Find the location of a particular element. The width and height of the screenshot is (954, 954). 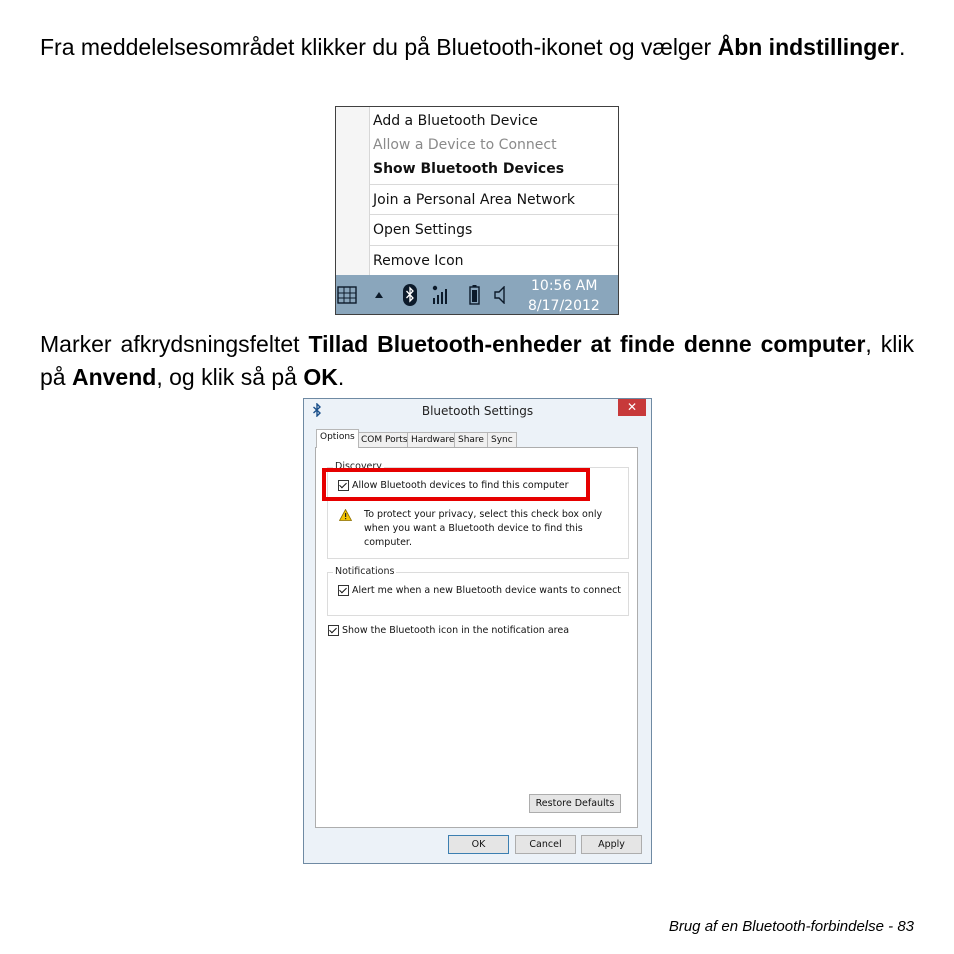

battery-icon is located at coordinates (474, 295).